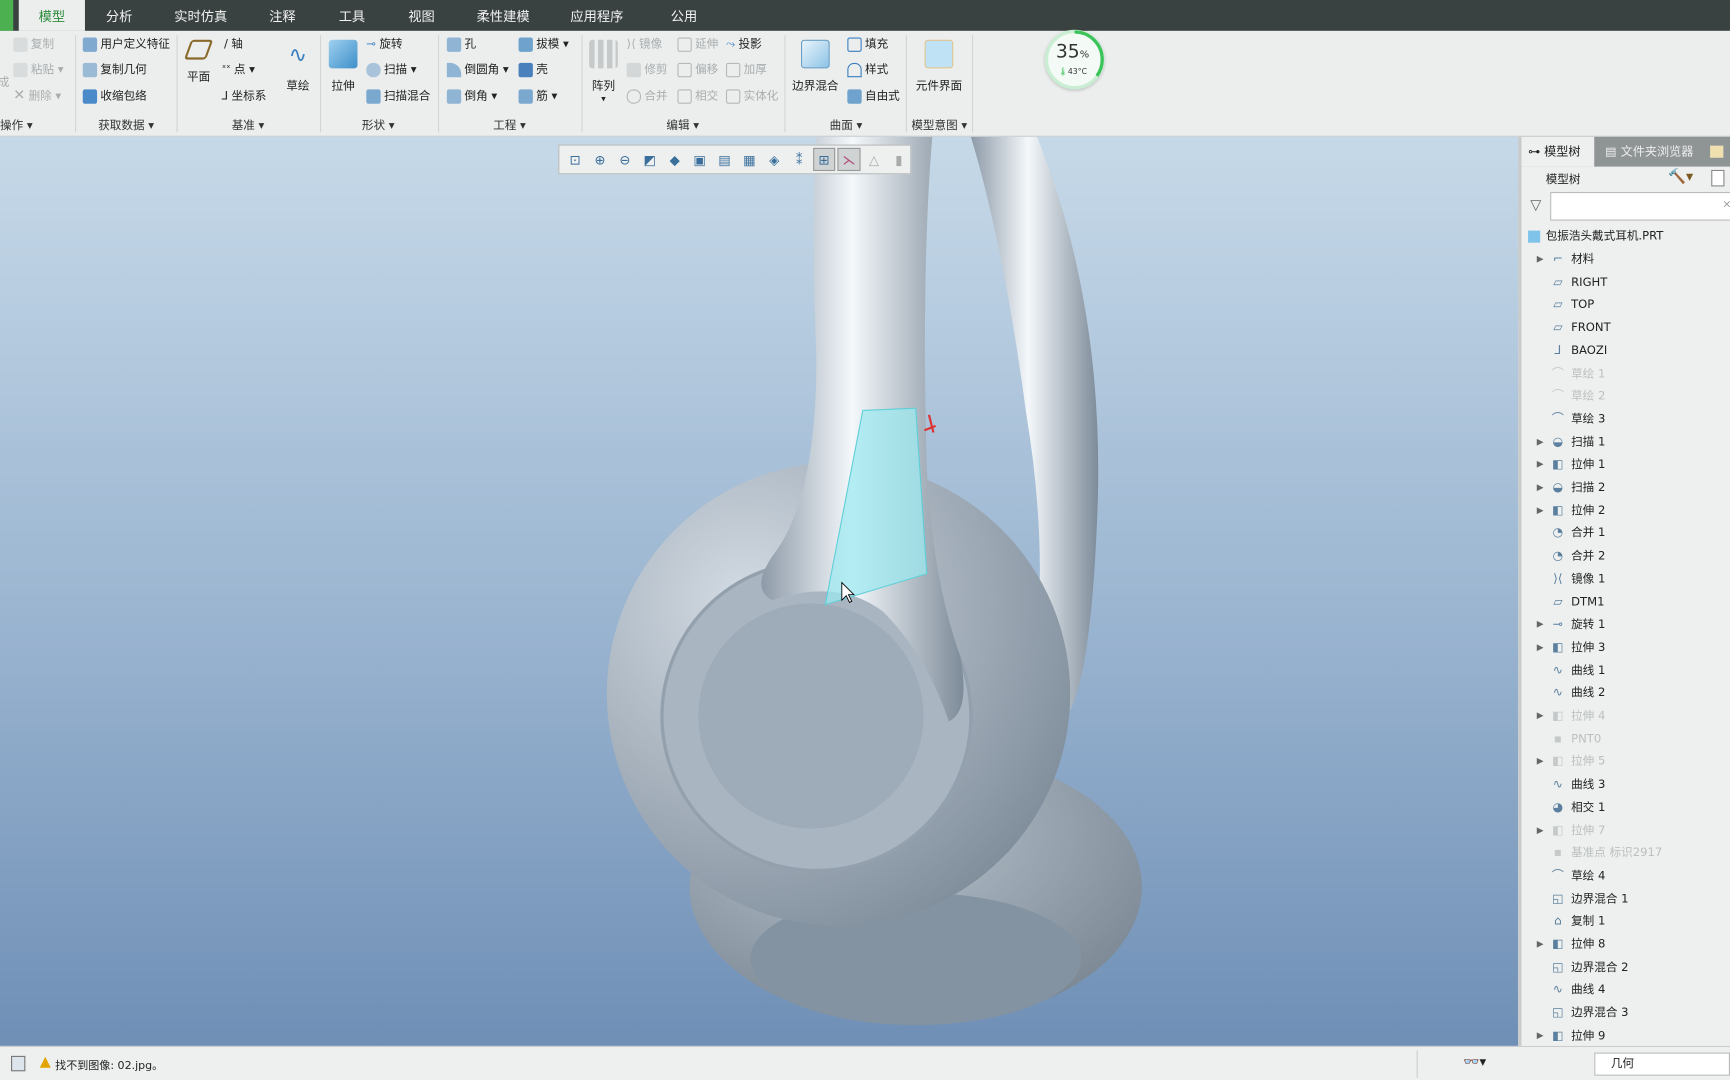  What do you see at coordinates (126, 125) in the screenshot?
I see `group-get-data-label: 获取数据 ▾` at bounding box center [126, 125].